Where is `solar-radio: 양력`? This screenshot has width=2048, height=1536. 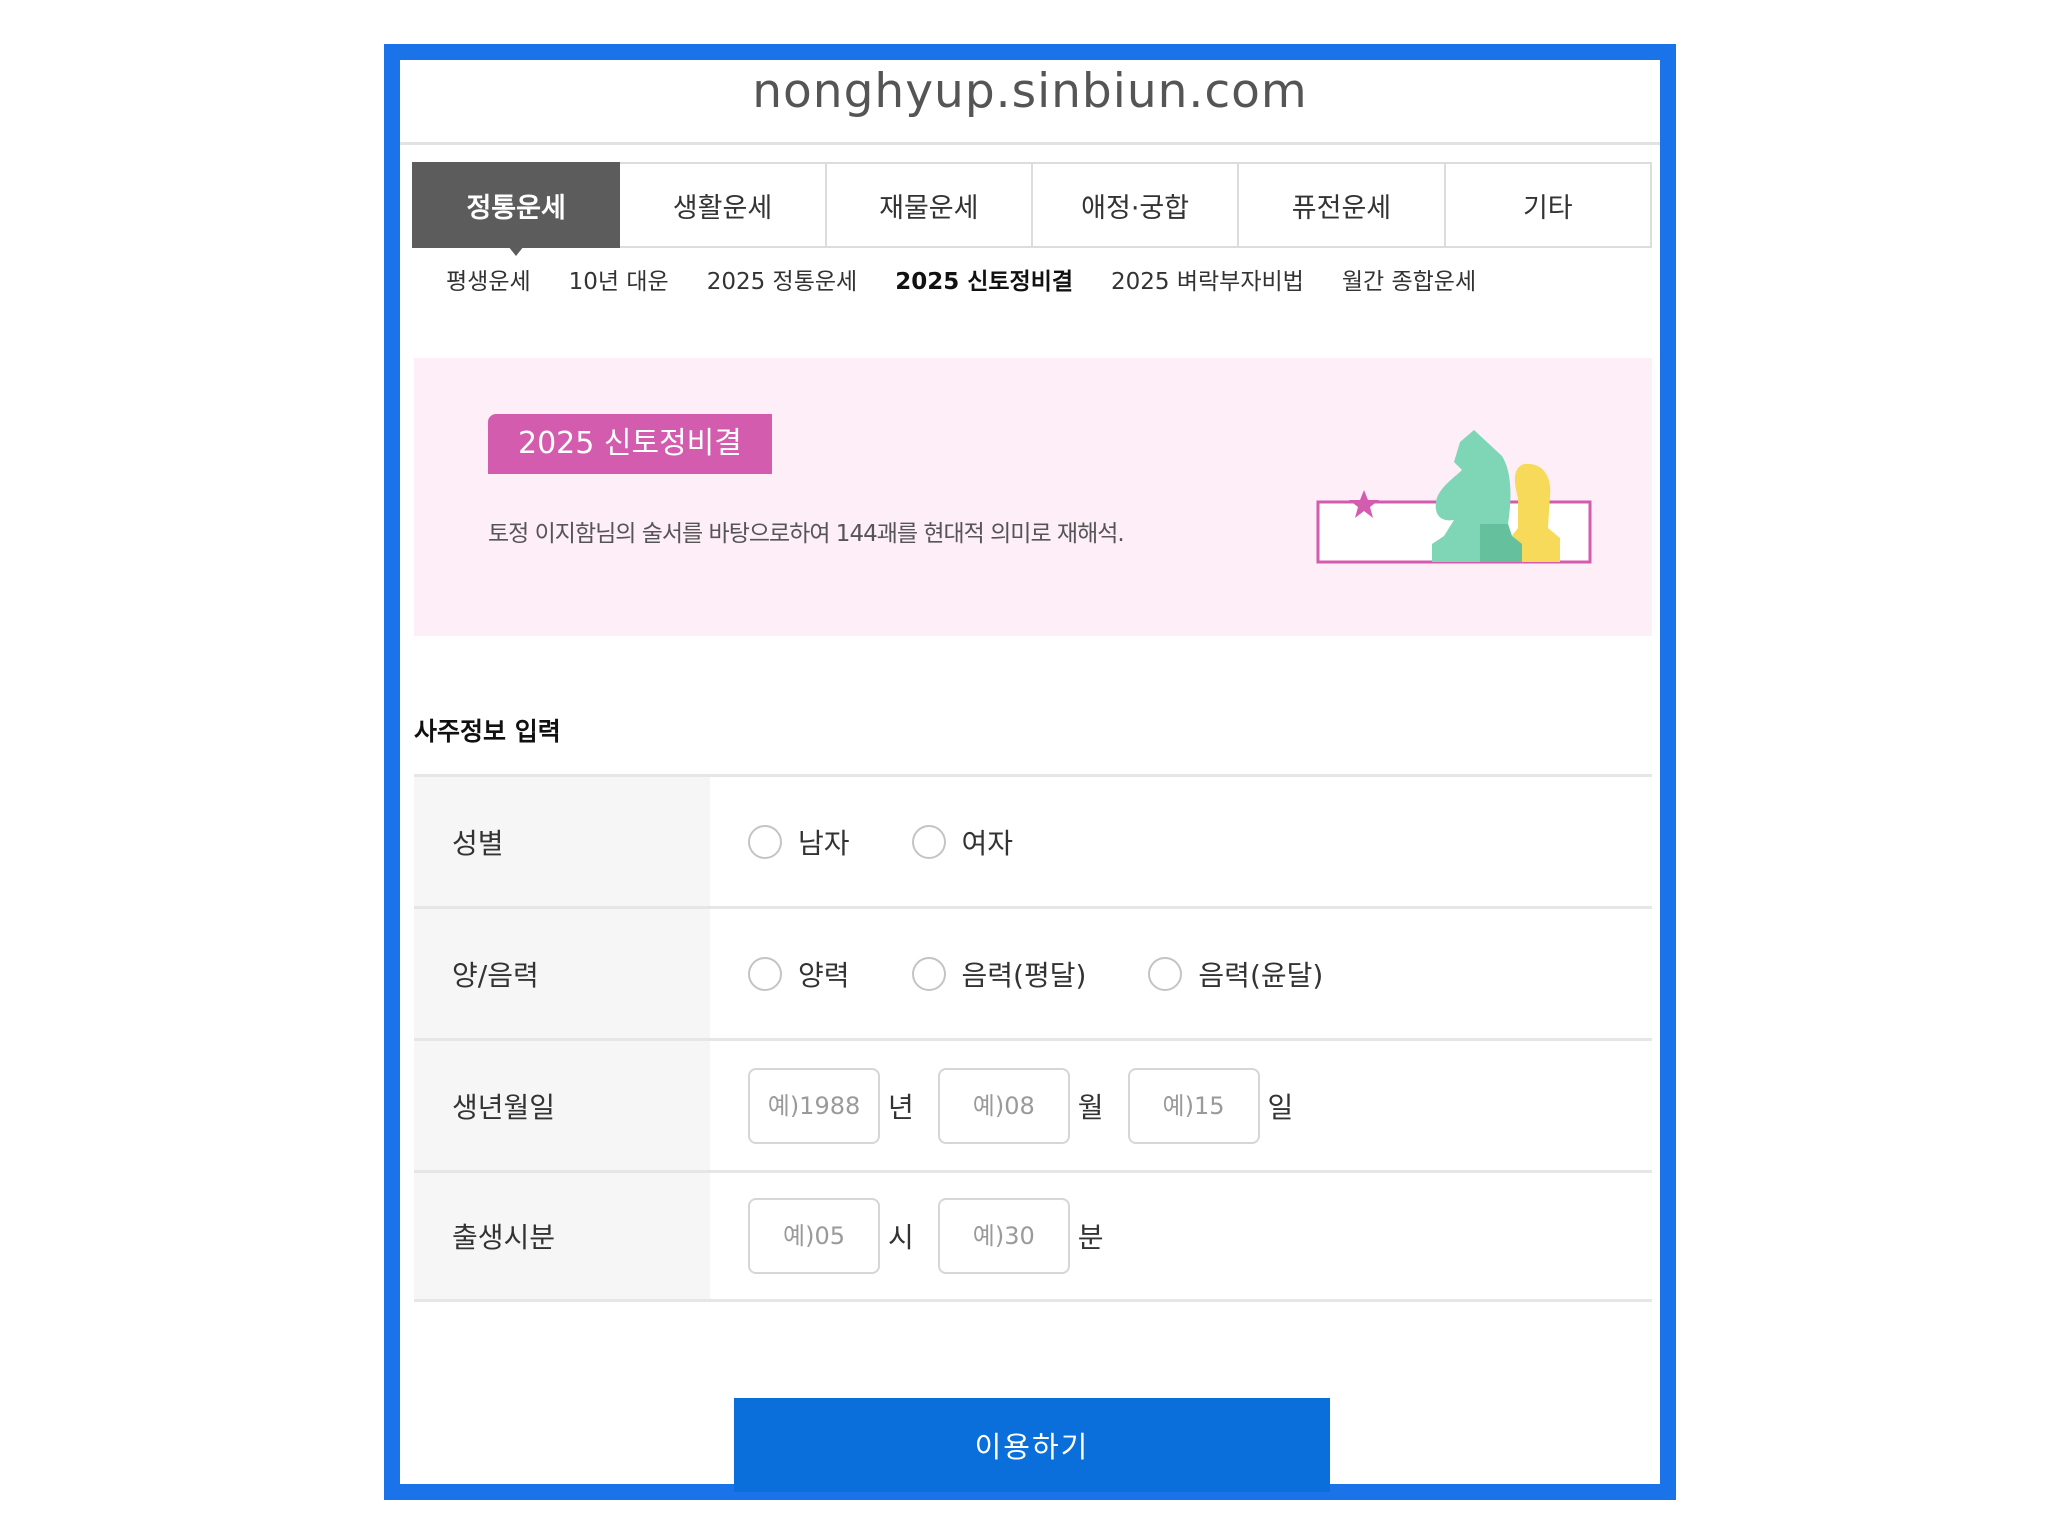
solar-radio: 양력 is located at coordinates (799, 974).